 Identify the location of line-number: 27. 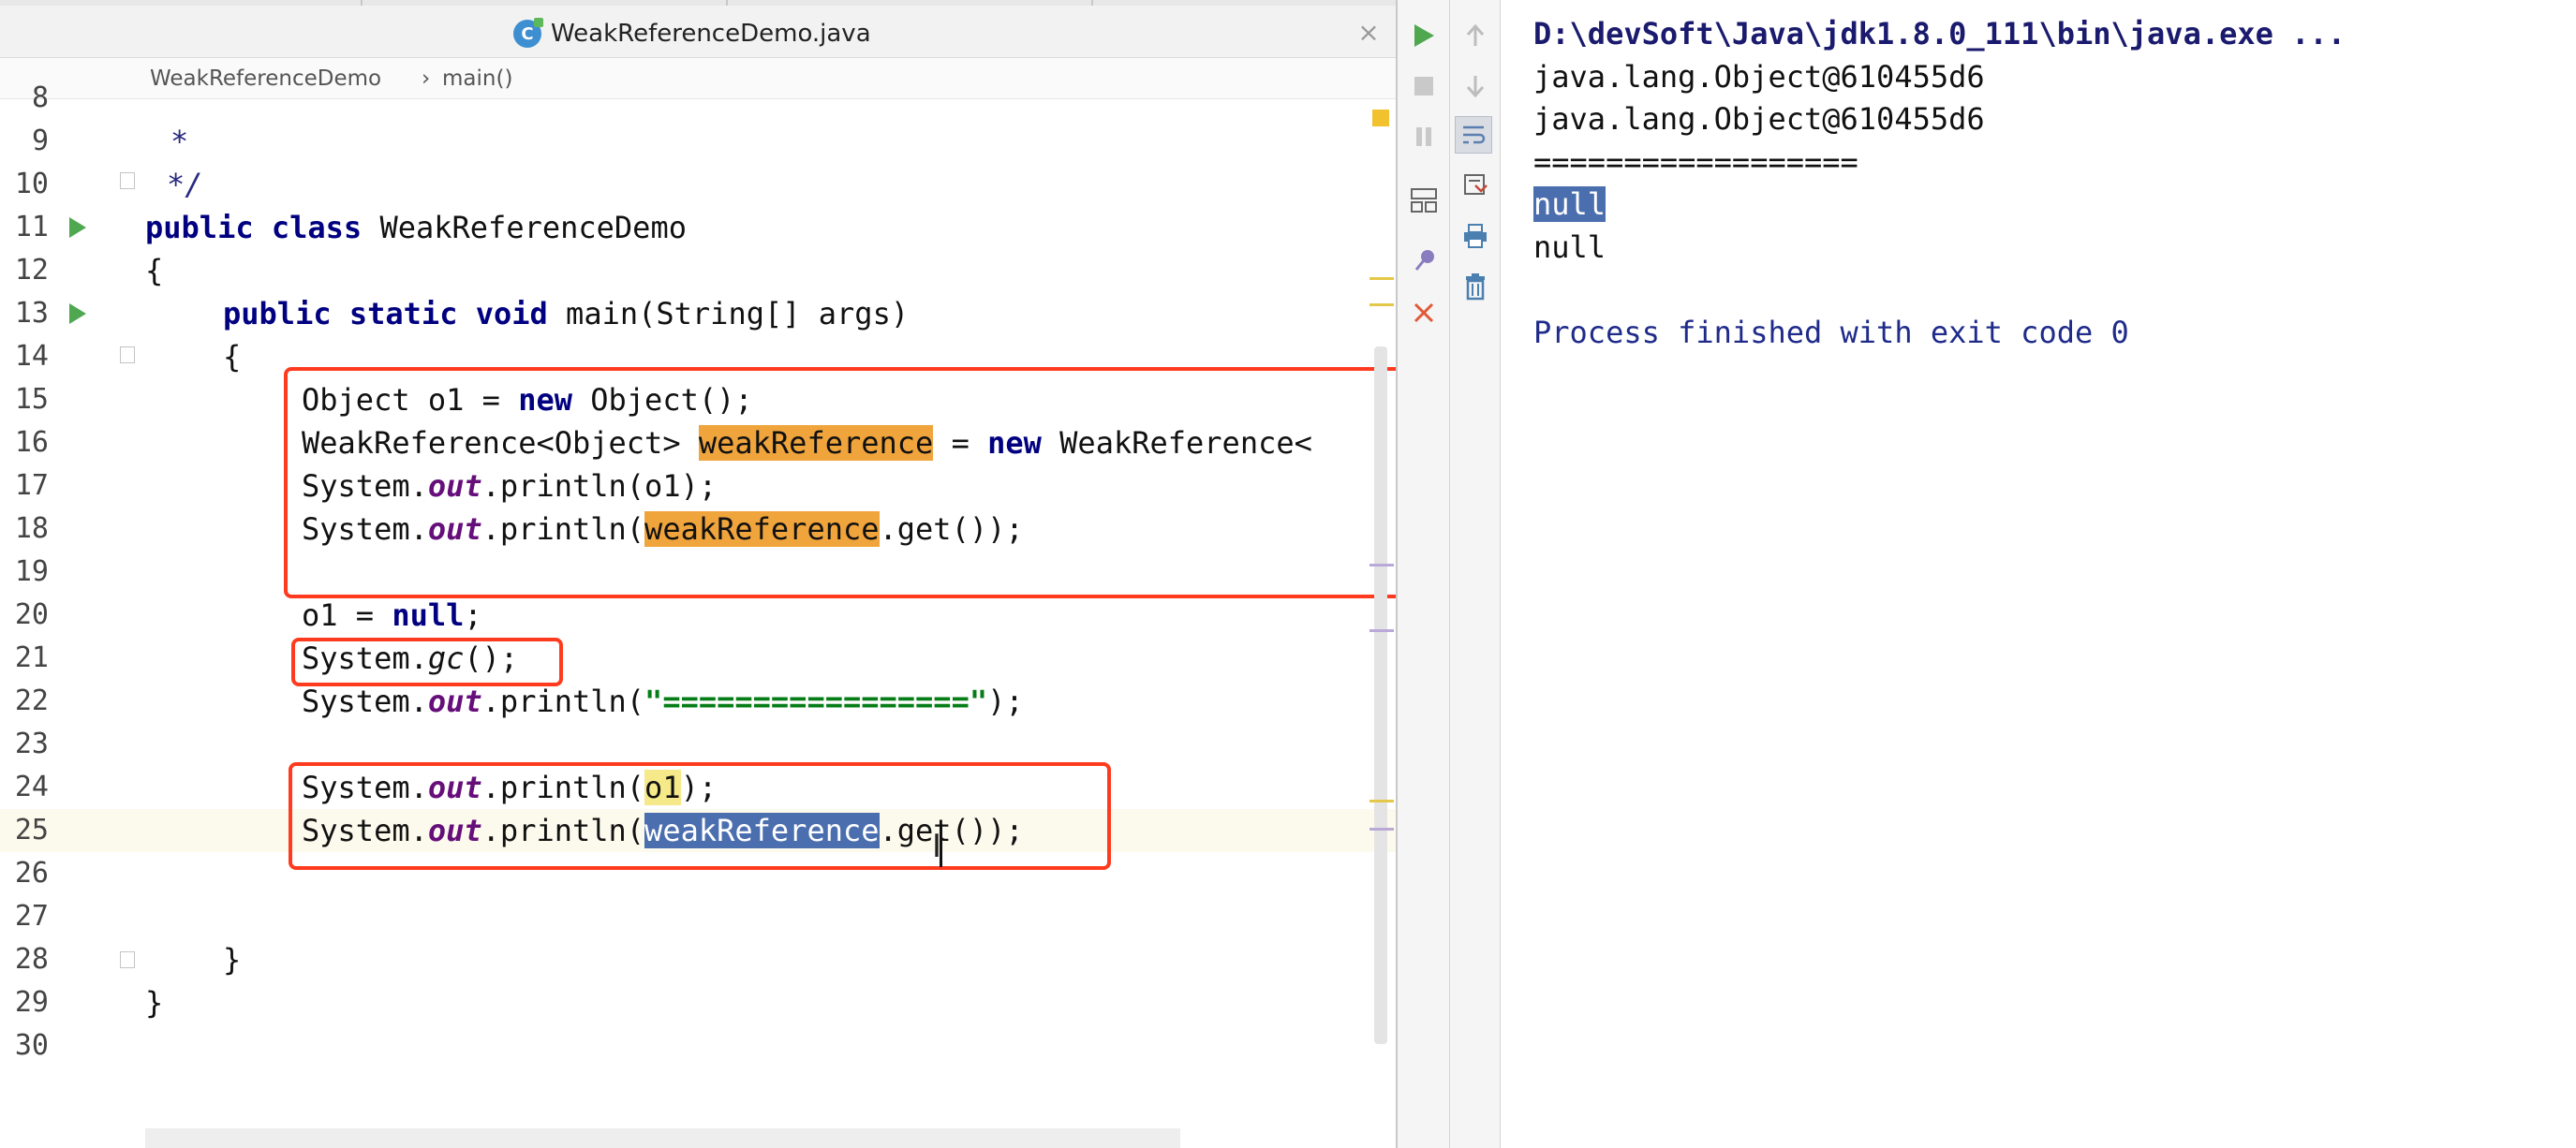
(32, 916).